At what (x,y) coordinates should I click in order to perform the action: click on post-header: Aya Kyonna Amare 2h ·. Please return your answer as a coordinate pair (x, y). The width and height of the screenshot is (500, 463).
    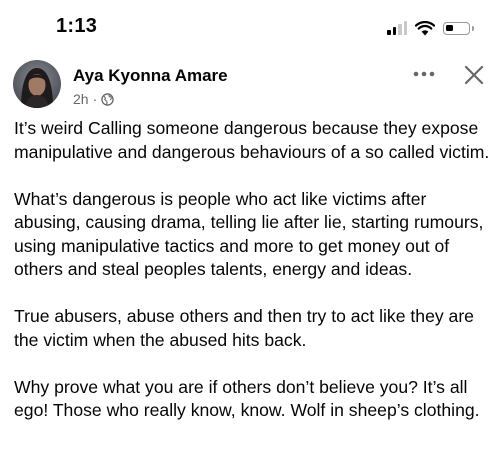
    Looking at the image, I should click on (250, 86).